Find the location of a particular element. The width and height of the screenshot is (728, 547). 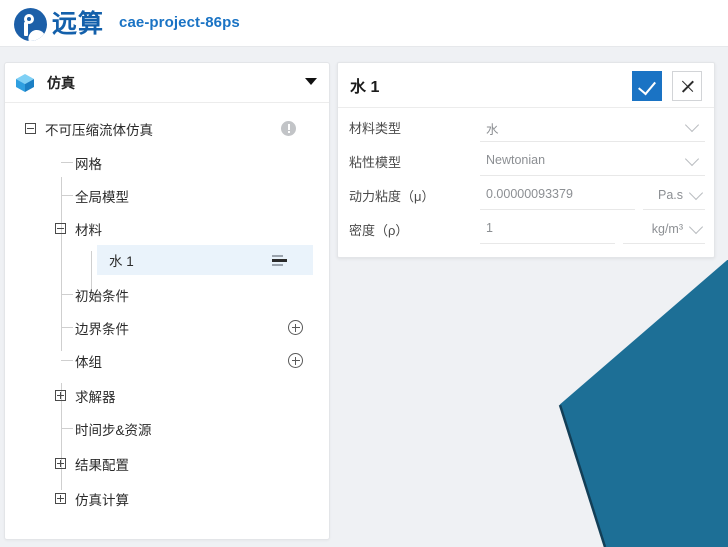

unit-label: kg/m³ is located at coordinates (667, 229).